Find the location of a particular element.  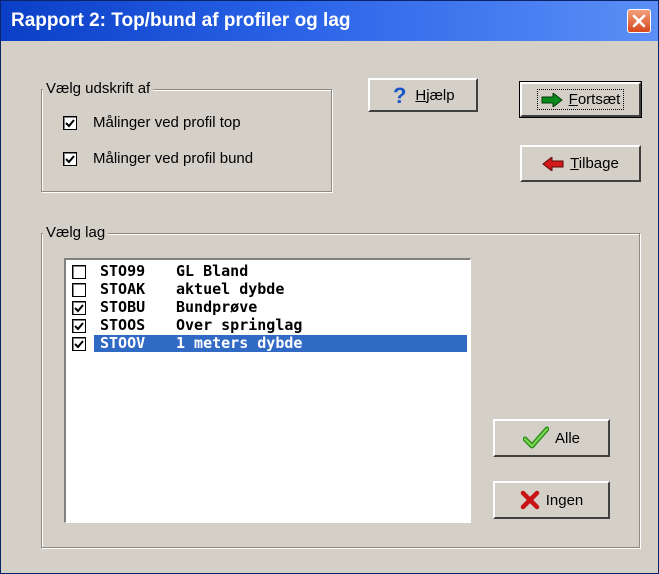

title-bar: Rapport 2: Top/bund af profiler og lag is located at coordinates (329, 21).